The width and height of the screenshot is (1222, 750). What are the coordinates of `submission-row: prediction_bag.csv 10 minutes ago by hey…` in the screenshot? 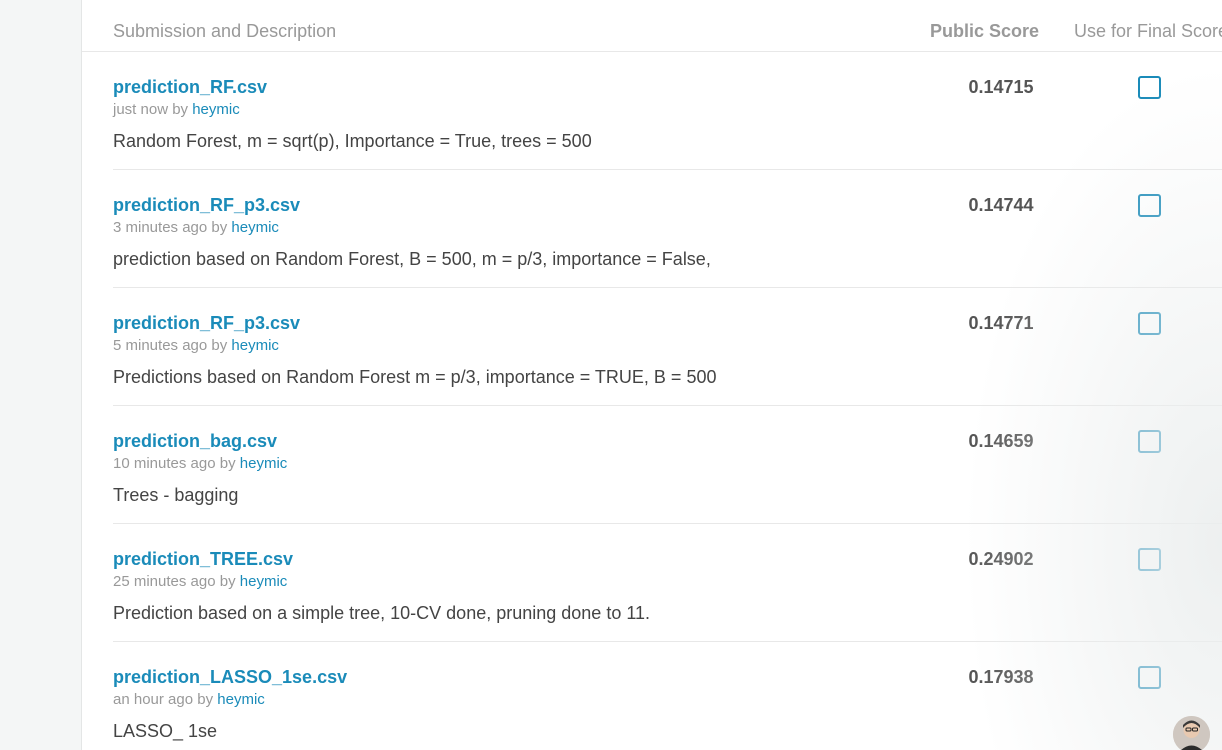 It's located at (667, 465).